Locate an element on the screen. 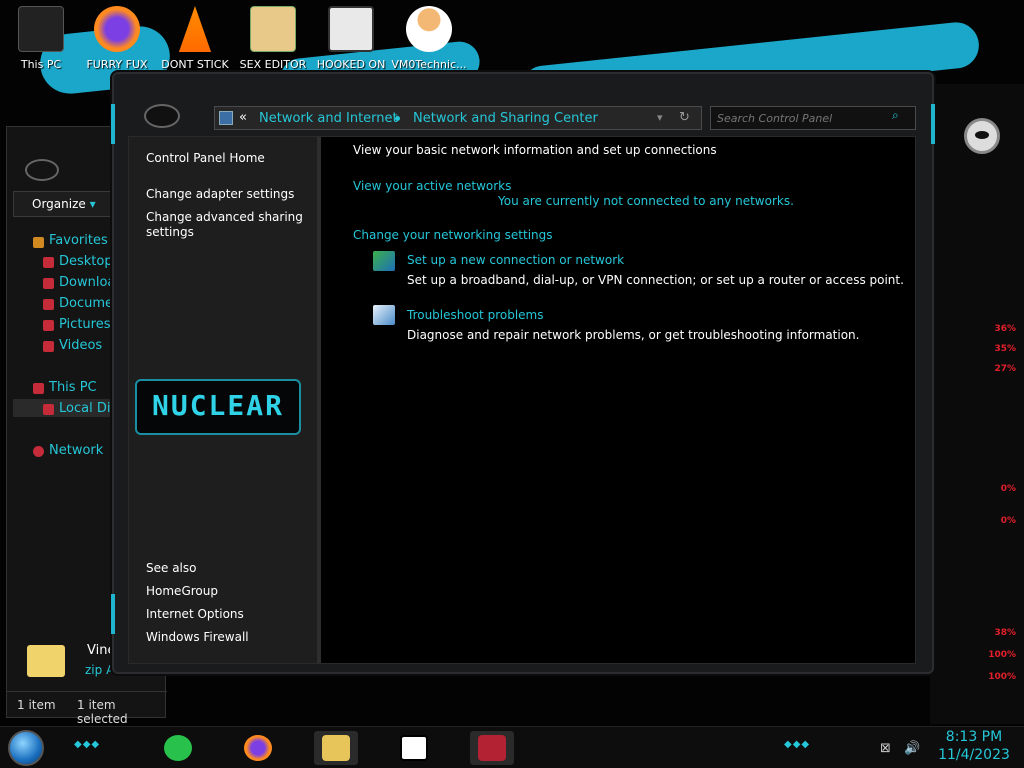 This screenshot has width=1024, height=768. change-settings-label: Change your networking settings is located at coordinates (453, 235).